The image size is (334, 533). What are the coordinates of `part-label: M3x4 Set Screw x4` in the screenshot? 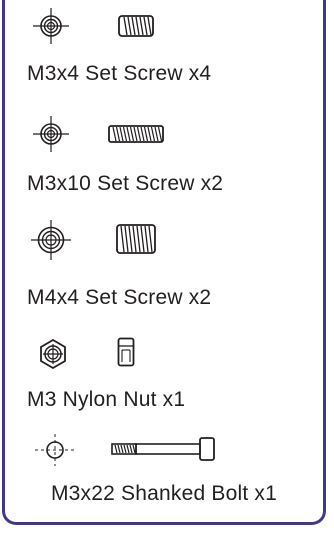 It's located at (119, 73).